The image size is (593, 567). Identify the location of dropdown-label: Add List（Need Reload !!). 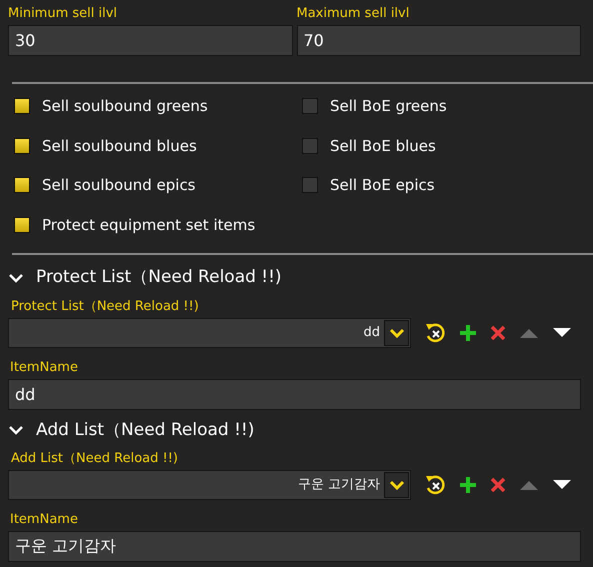
(95, 459).